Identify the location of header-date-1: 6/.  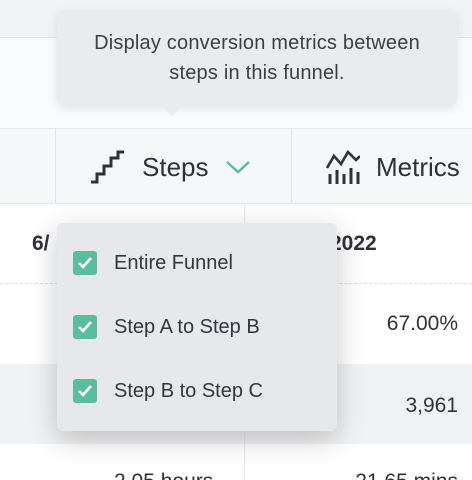
(41, 243).